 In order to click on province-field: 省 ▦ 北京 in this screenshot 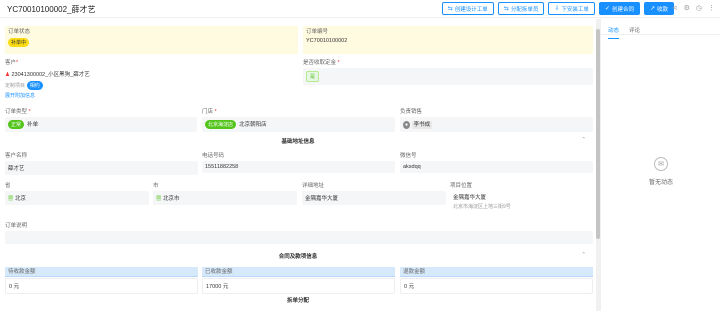, I will do `click(77, 193)`.